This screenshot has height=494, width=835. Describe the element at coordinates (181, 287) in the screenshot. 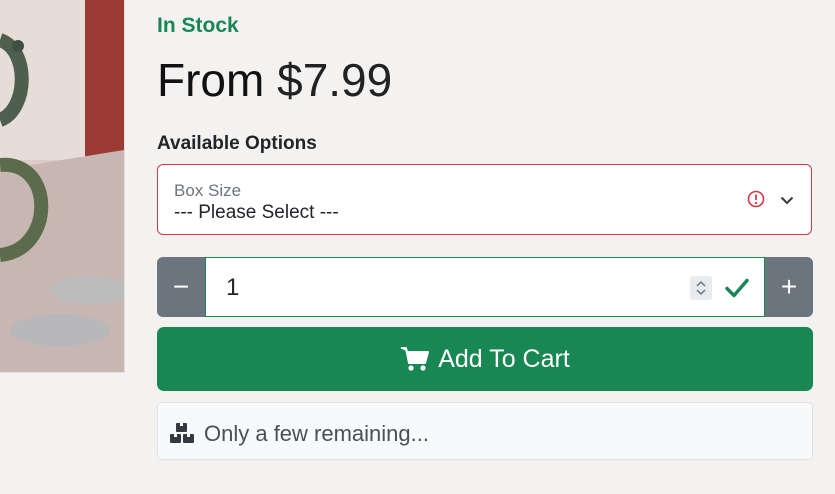

I see `decrement-button: −` at that location.